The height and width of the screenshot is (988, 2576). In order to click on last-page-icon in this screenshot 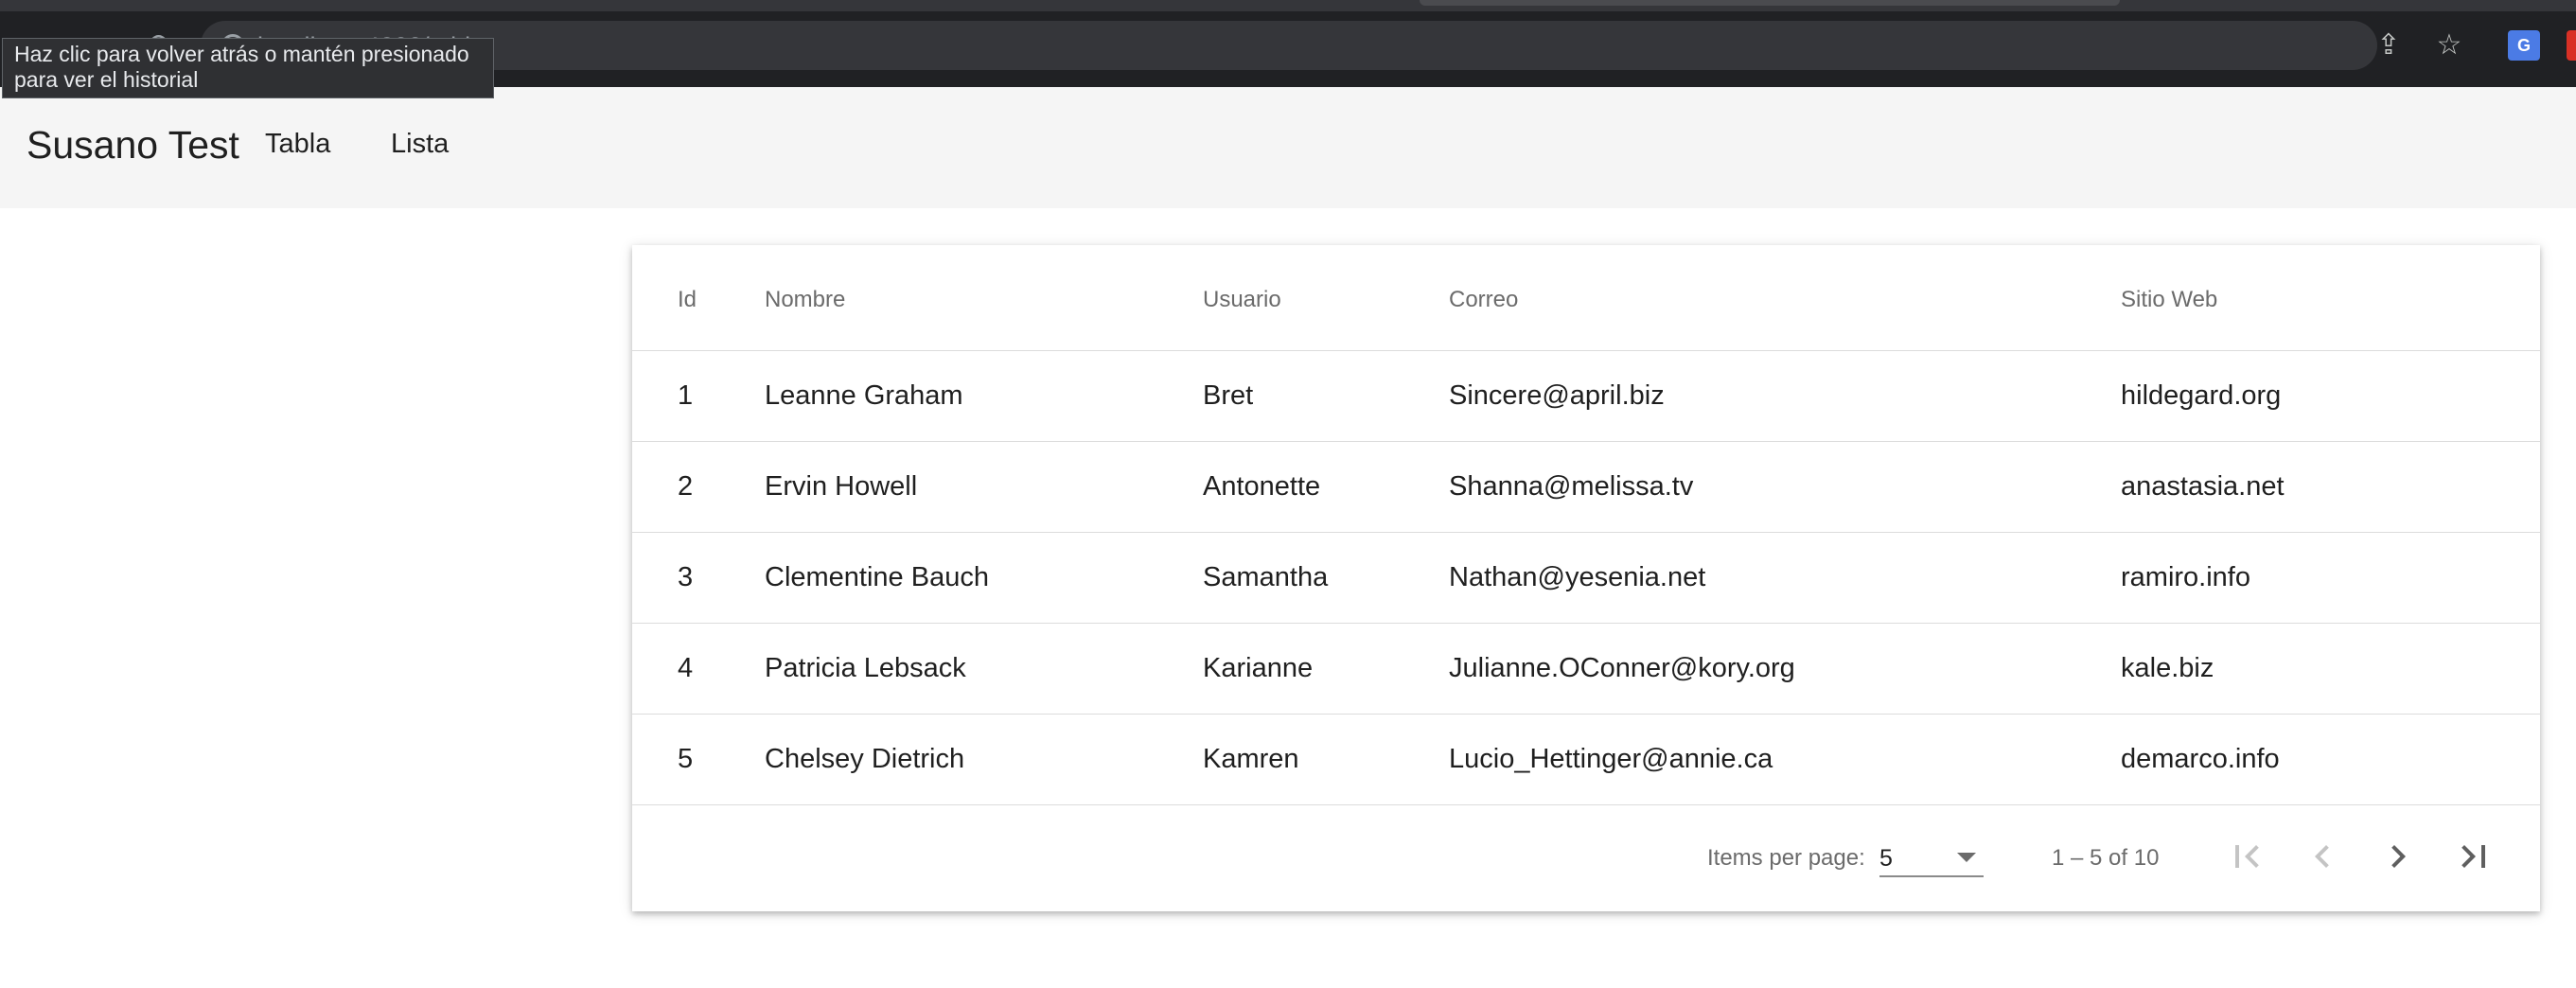, I will do `click(2474, 857)`.